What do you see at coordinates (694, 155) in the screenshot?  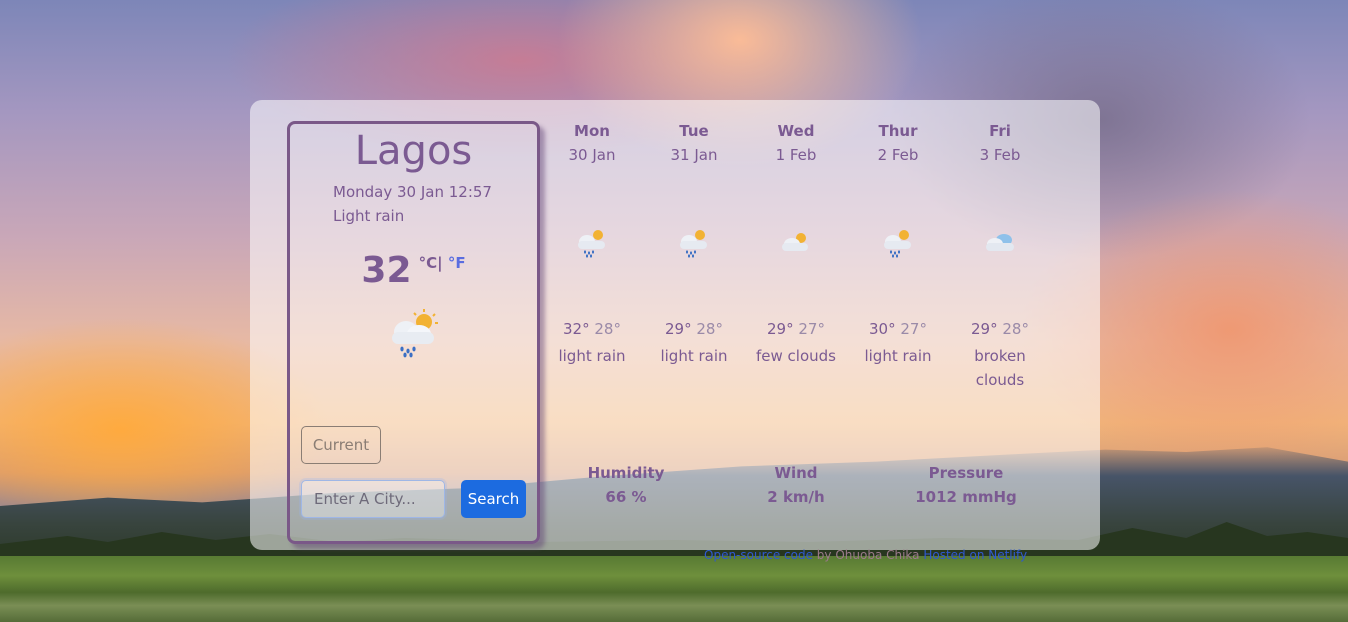 I see `forecast-date: 31 Jan` at bounding box center [694, 155].